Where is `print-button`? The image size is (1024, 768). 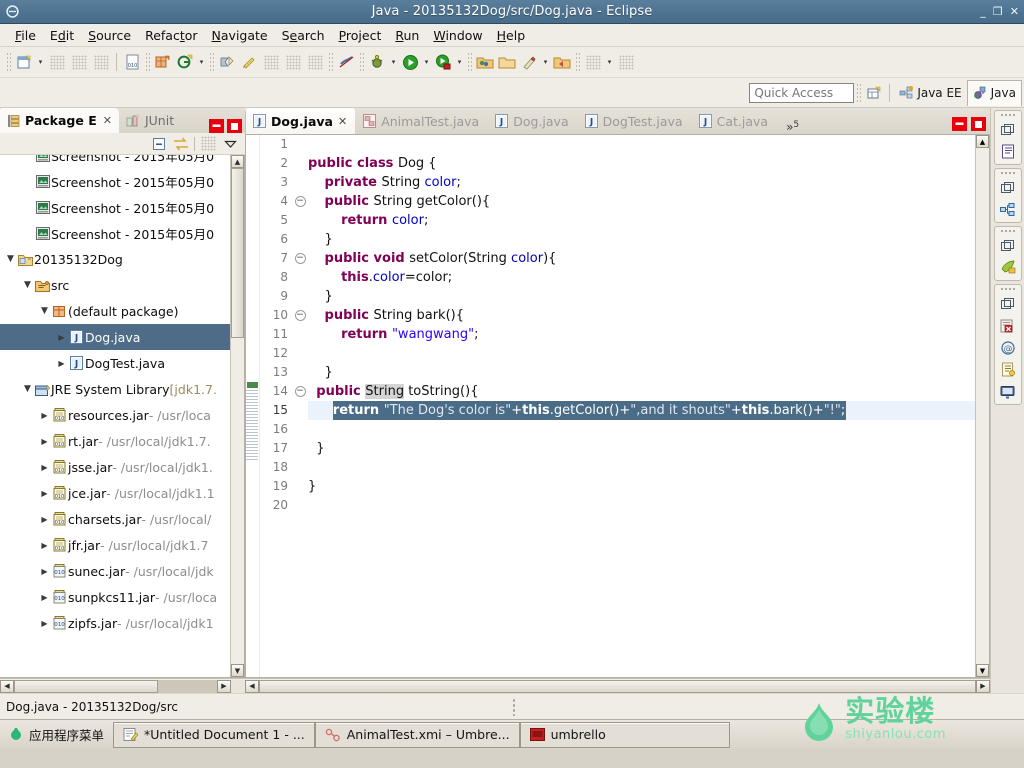
print-button is located at coordinates (101, 62).